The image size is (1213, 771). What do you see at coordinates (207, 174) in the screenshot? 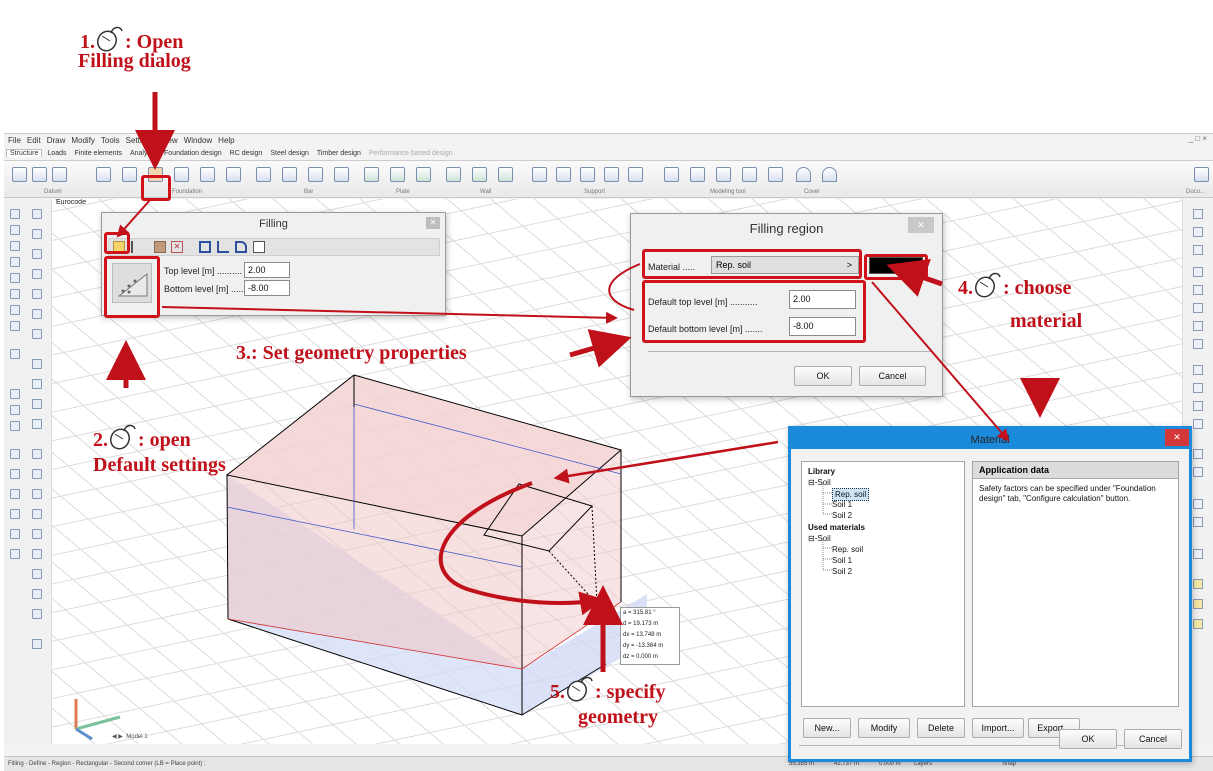
I see `pile-icon` at bounding box center [207, 174].